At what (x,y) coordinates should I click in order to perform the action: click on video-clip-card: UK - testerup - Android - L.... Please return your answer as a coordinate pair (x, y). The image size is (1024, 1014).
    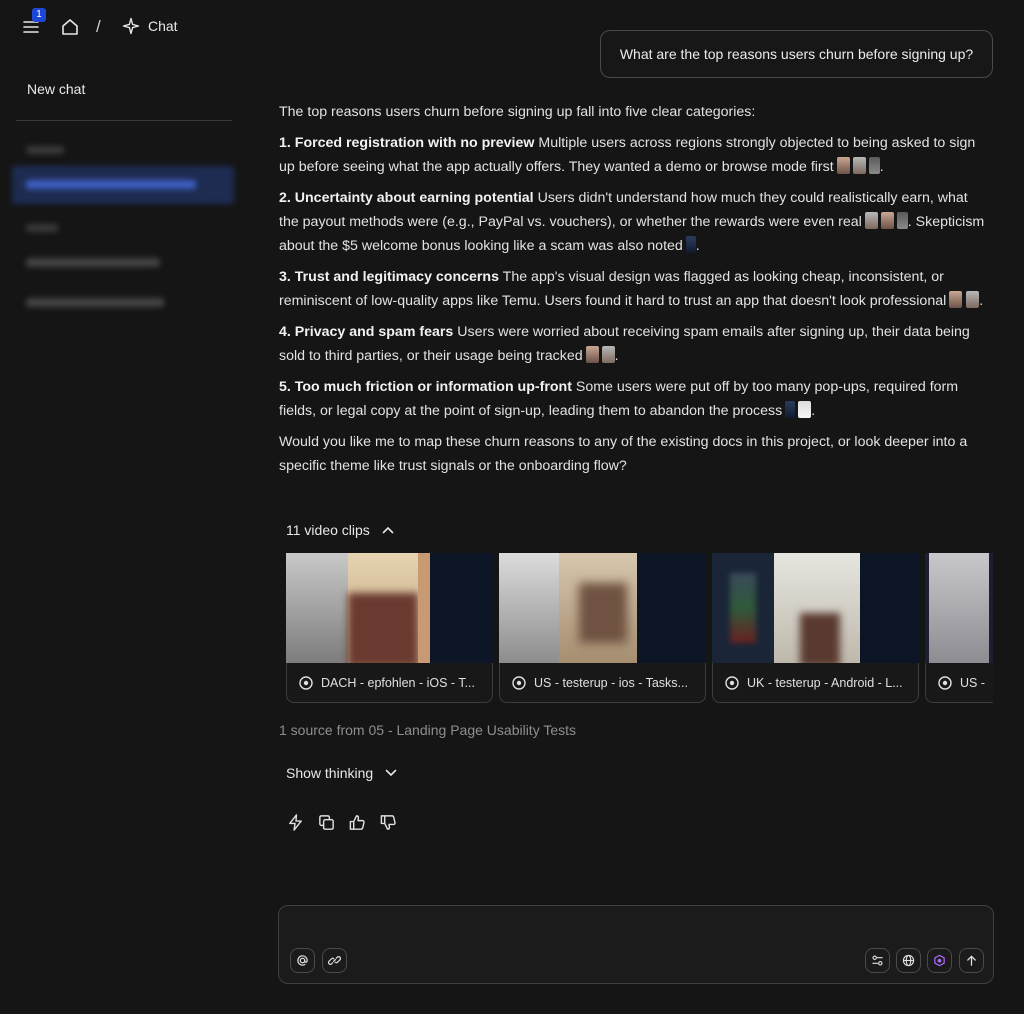
    Looking at the image, I should click on (815, 628).